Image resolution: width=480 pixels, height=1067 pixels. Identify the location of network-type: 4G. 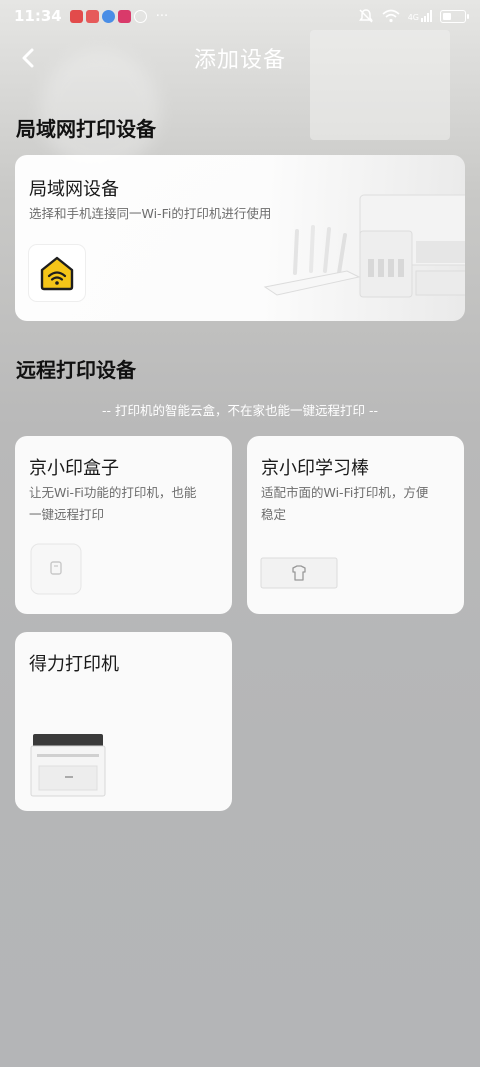
(413, 17).